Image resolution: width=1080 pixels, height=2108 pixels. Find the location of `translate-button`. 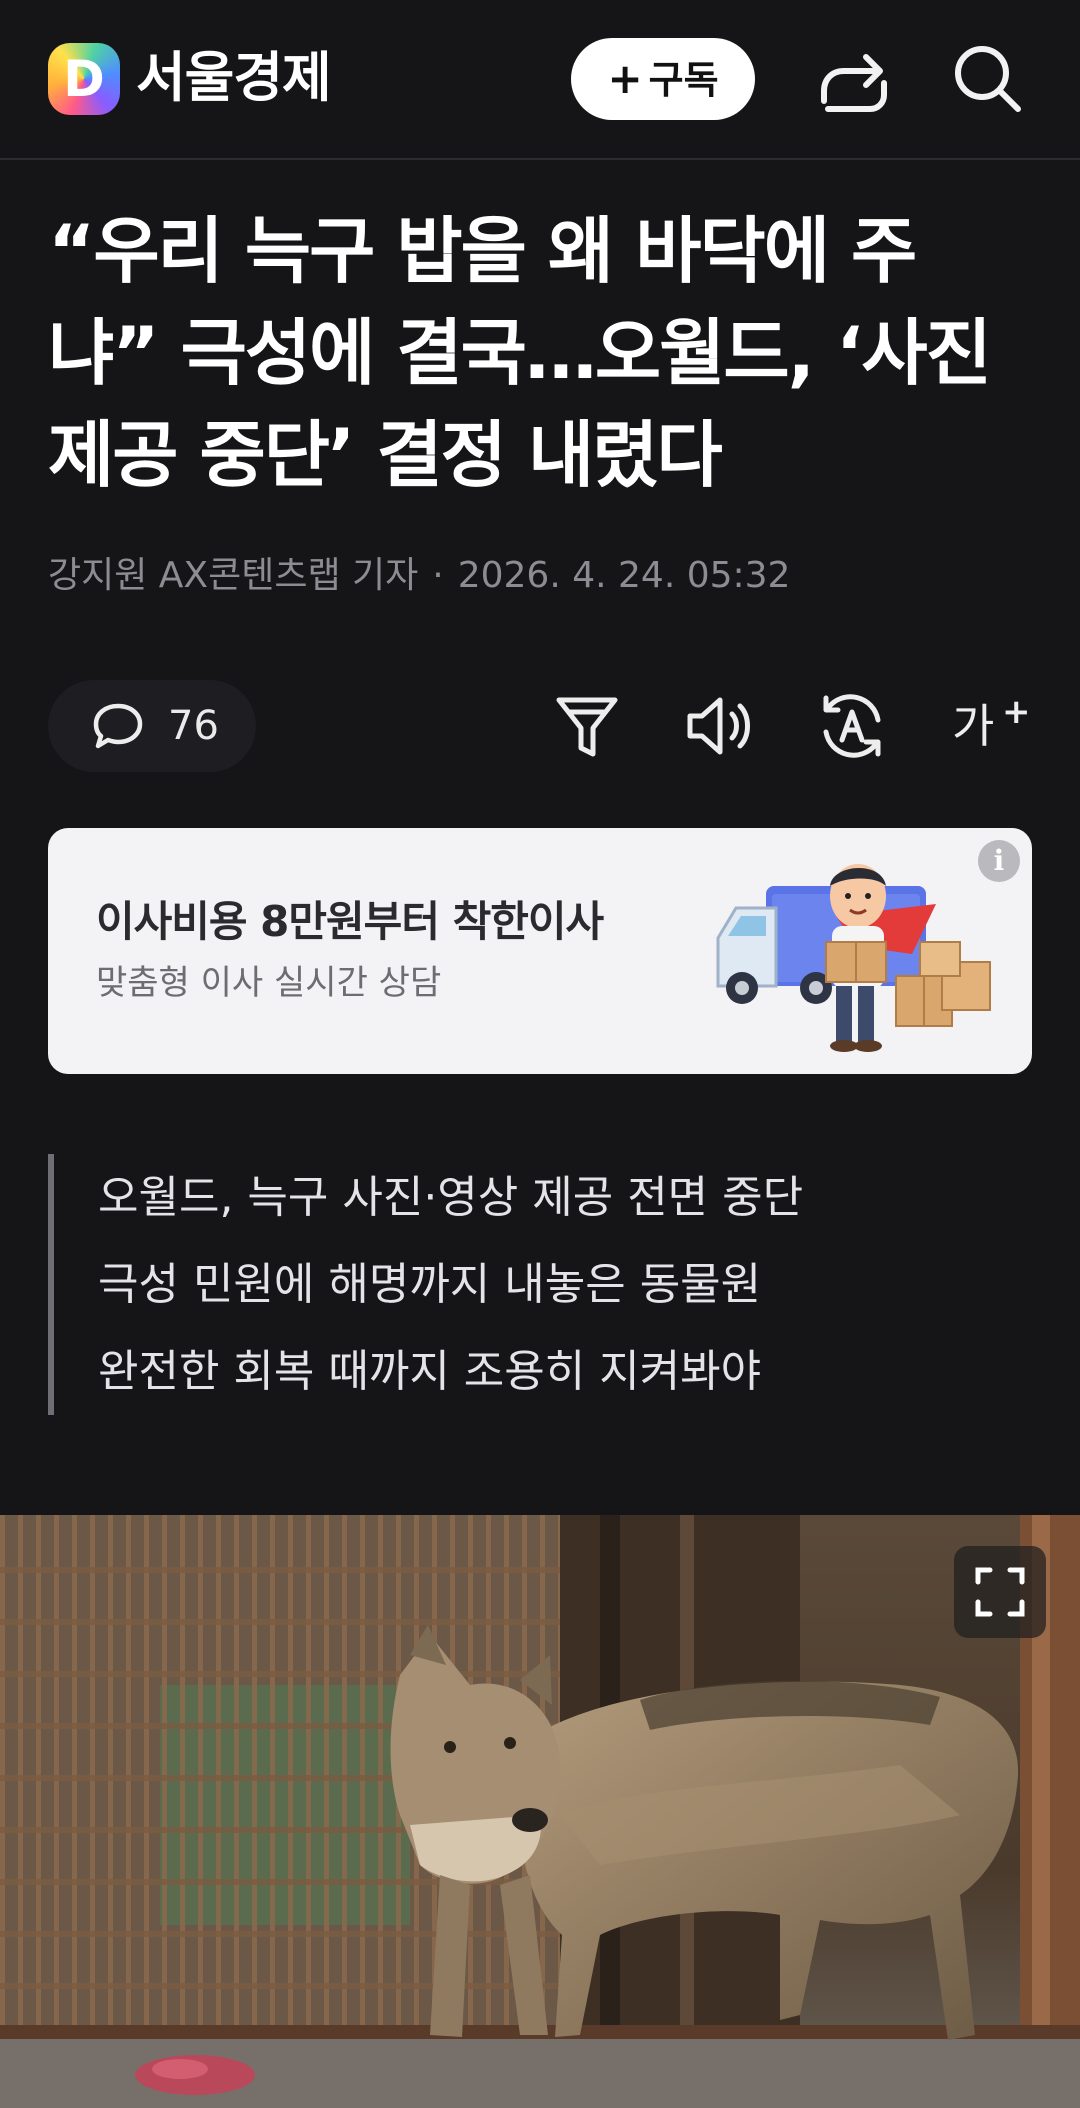

translate-button is located at coordinates (852, 726).